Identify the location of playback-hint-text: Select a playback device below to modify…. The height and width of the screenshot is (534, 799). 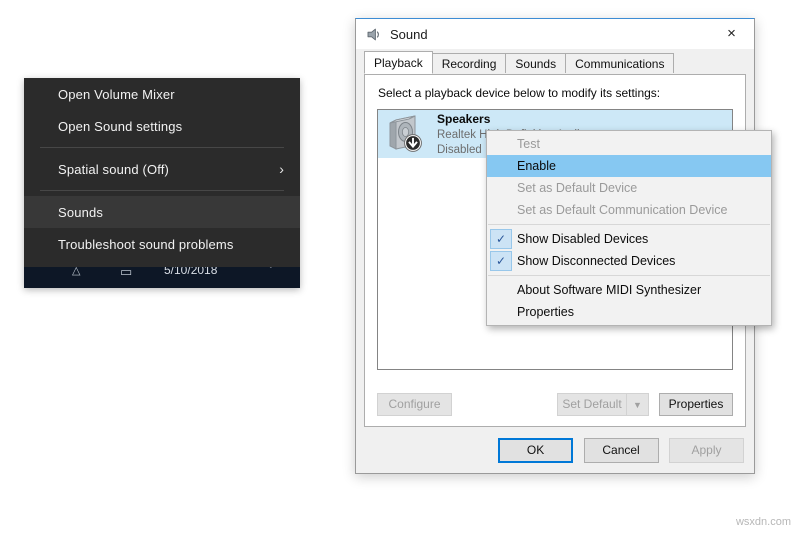
(519, 93).